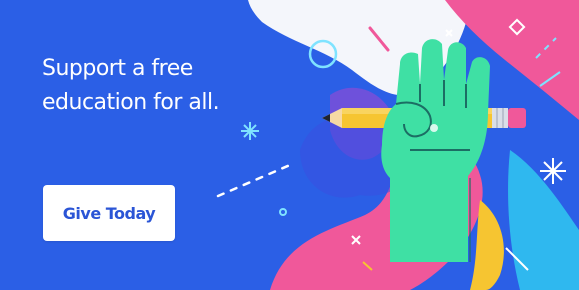 This screenshot has height=290, width=579. Describe the element at coordinates (109, 213) in the screenshot. I see `give-today-button: Give Today` at that location.